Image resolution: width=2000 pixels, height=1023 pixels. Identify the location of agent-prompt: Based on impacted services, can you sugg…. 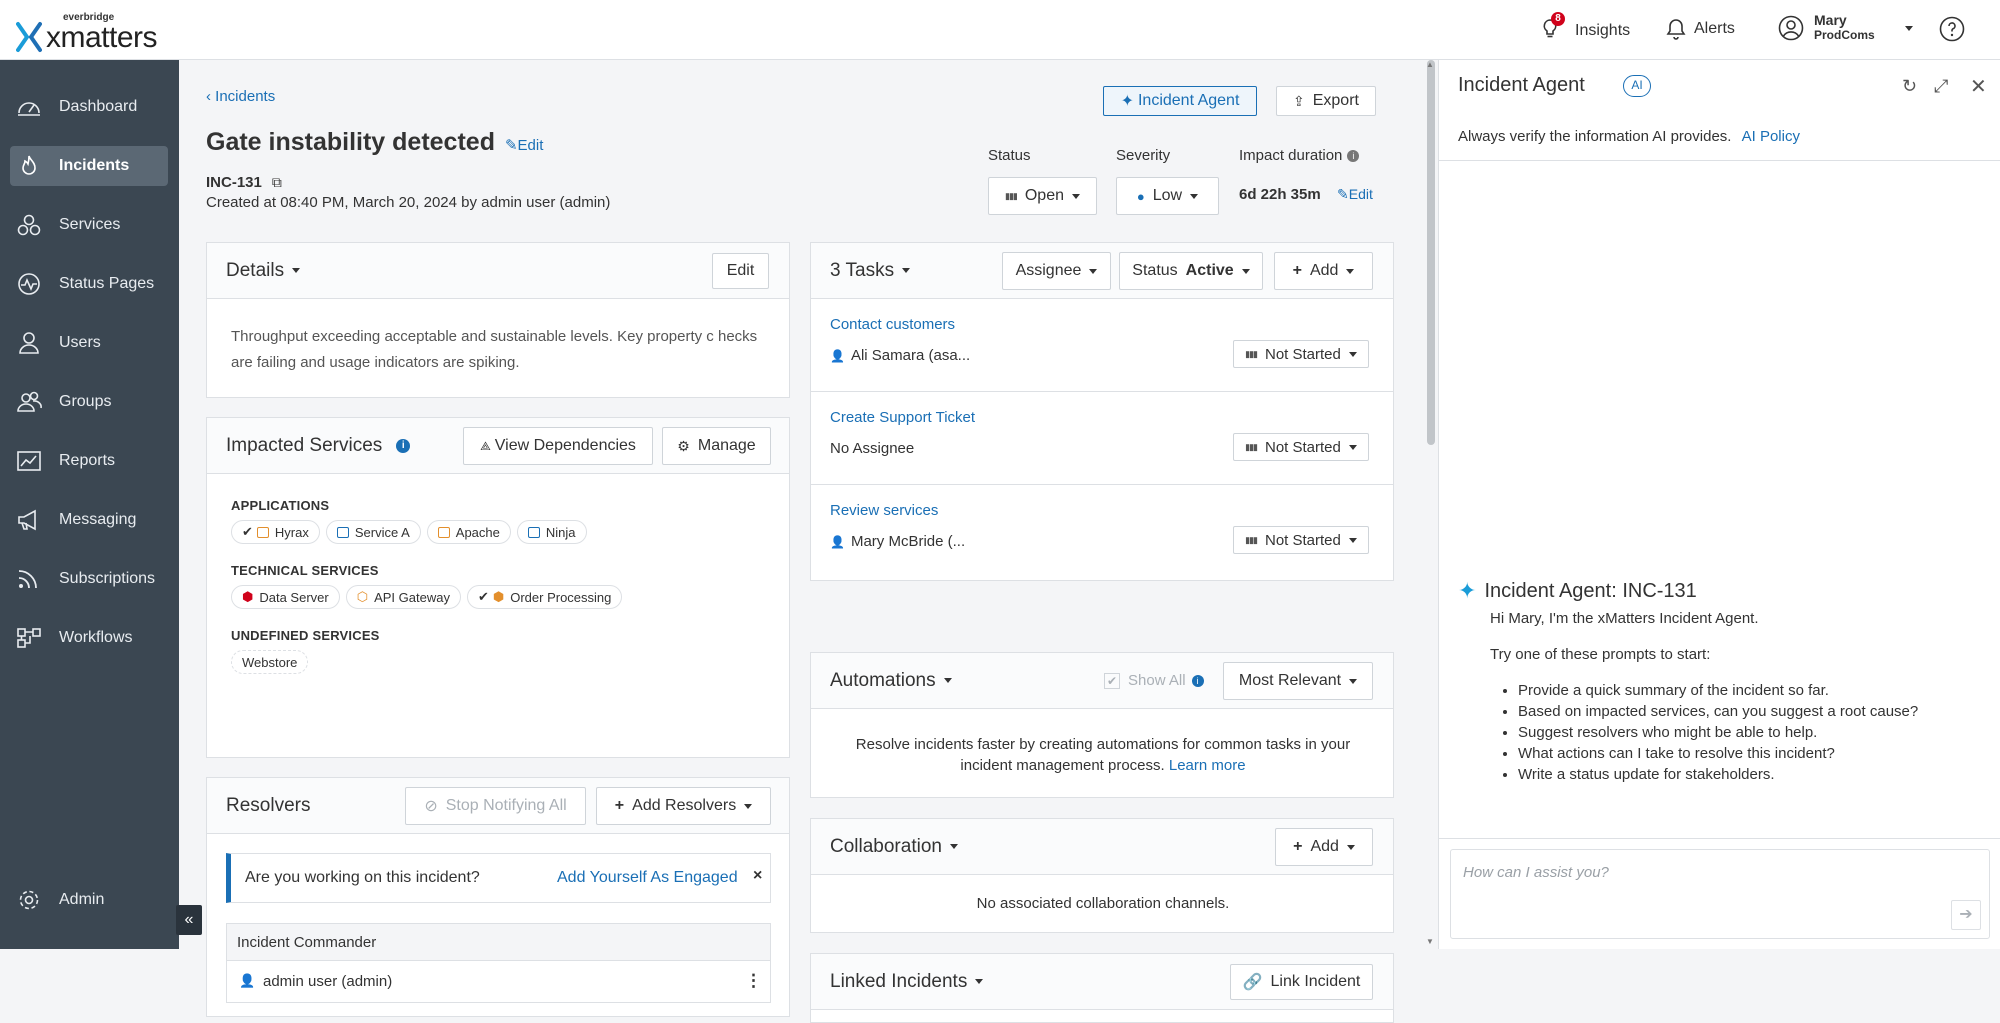
(1718, 711).